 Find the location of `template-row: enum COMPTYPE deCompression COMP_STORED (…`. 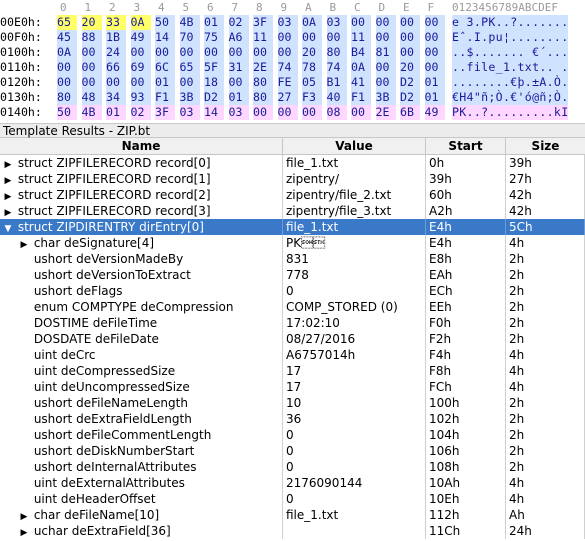

template-row: enum COMPTYPE deCompression COMP_STORED (… is located at coordinates (292, 307).